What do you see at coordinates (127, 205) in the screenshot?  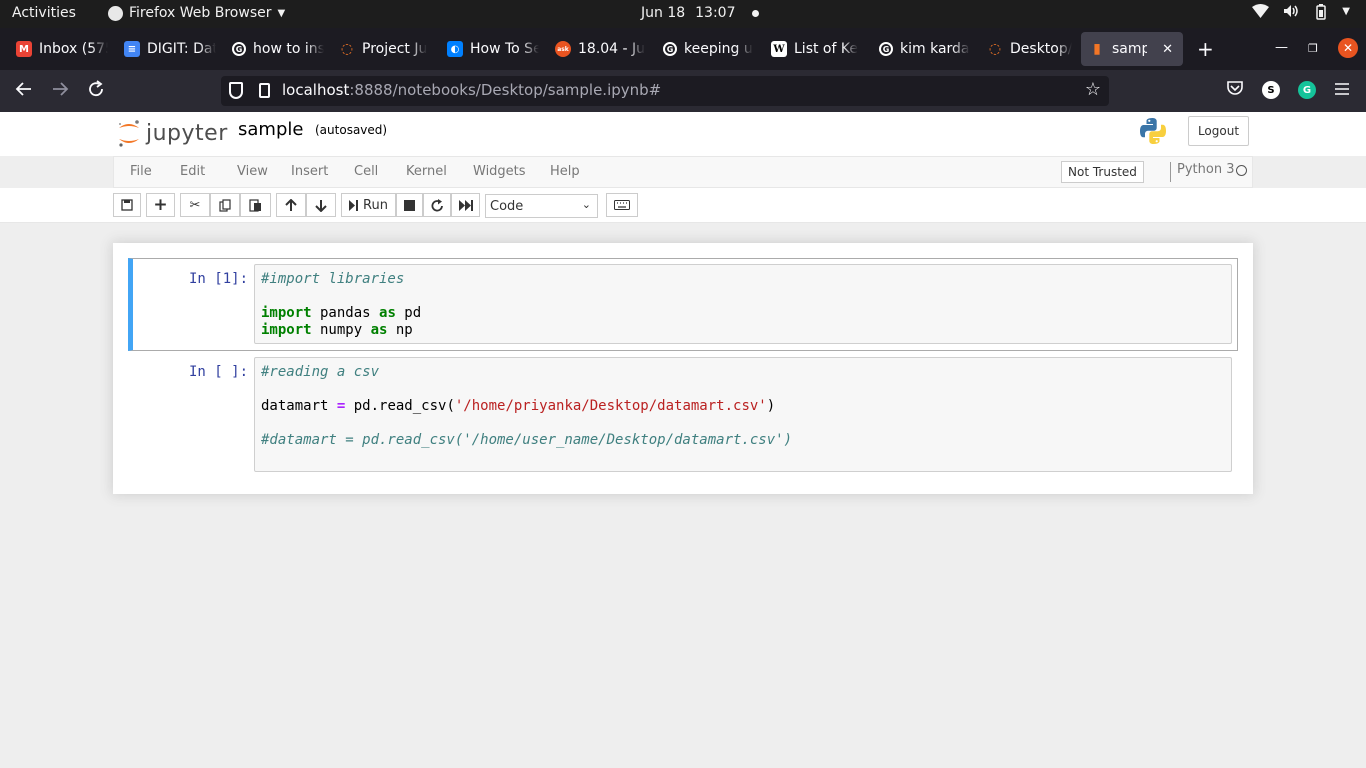 I see `save-button` at bounding box center [127, 205].